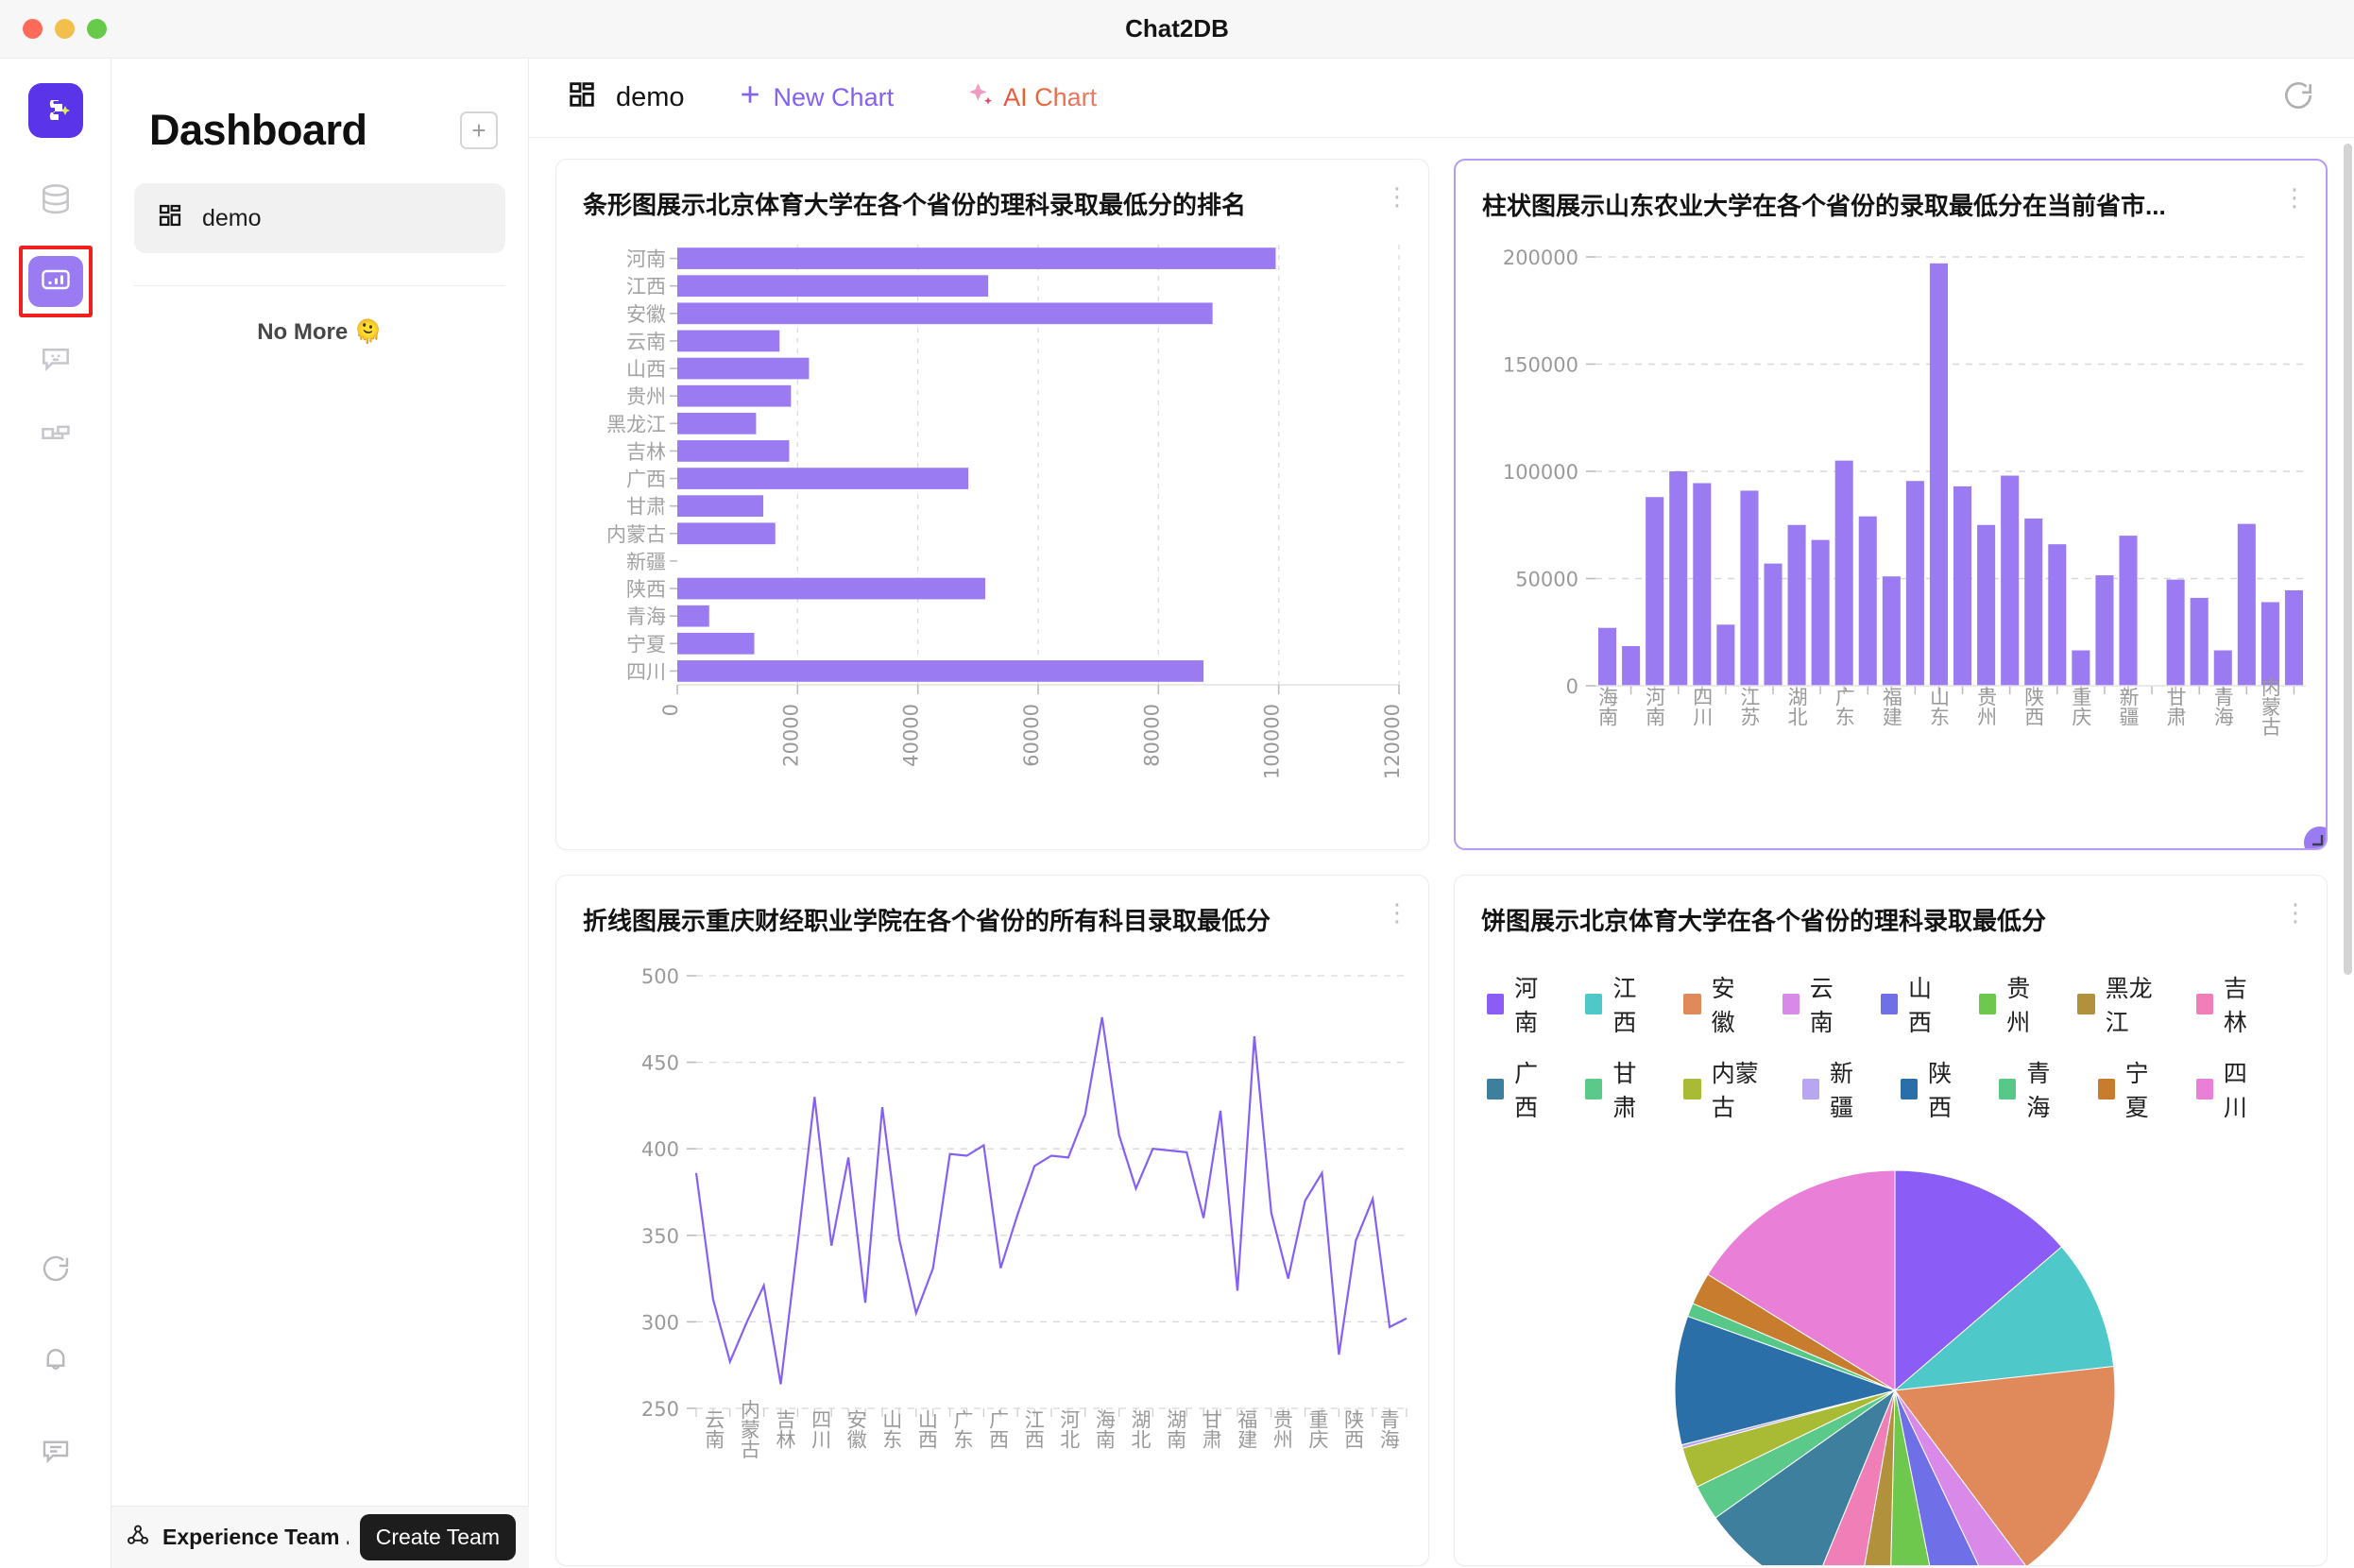  I want to click on app-title: Chat2DB, so click(1177, 28).